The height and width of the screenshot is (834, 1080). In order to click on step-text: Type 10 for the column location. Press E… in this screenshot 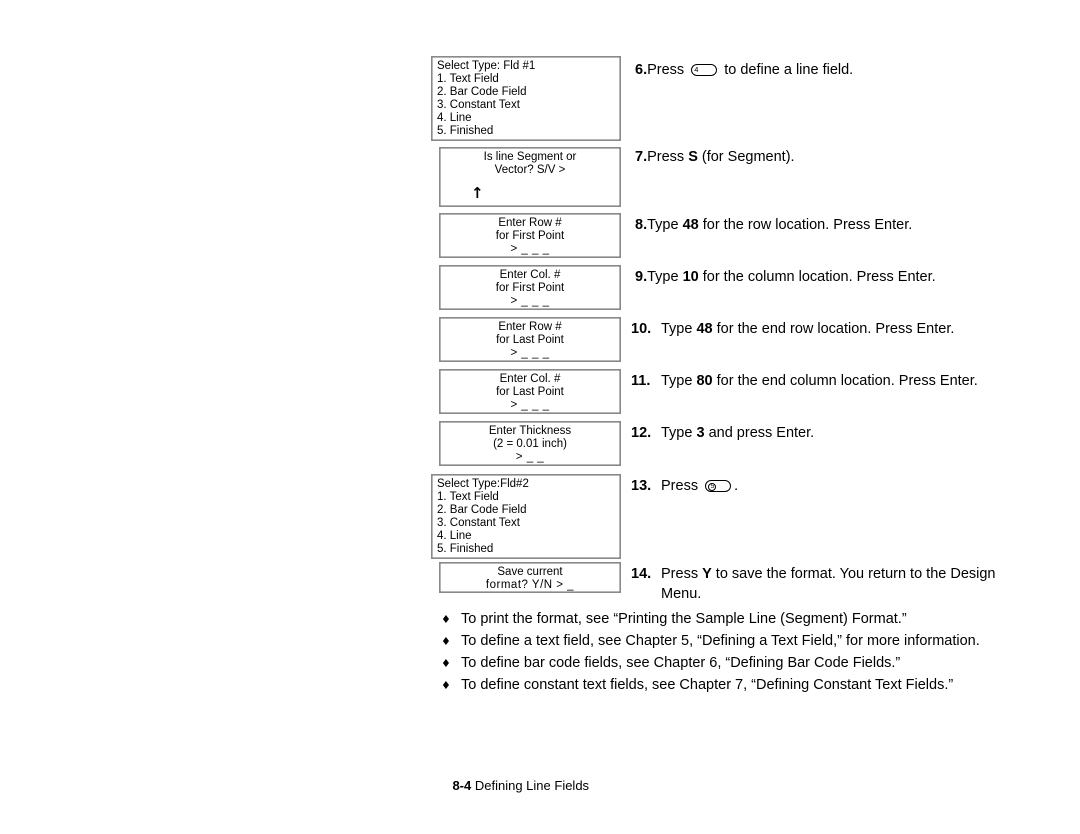, I will do `click(841, 278)`.